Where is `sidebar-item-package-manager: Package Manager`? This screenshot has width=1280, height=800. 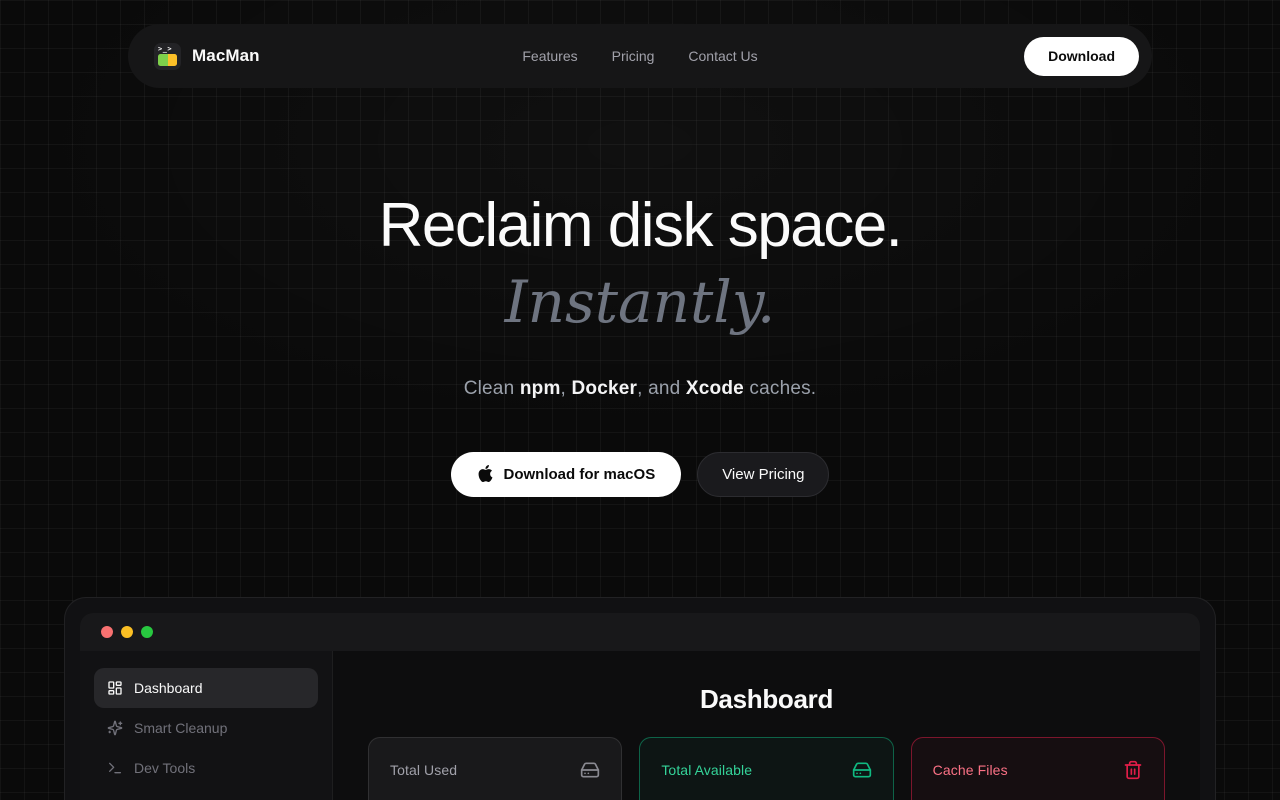 sidebar-item-package-manager: Package Manager is located at coordinates (206, 794).